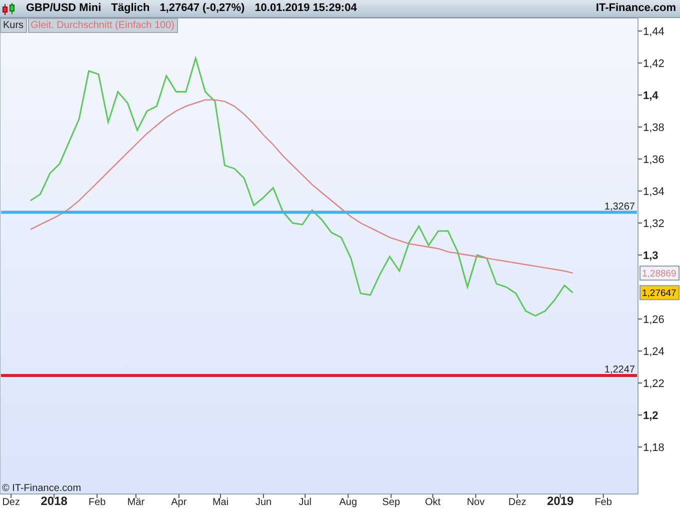 The height and width of the screenshot is (510, 680). Describe the element at coordinates (653, 320) in the screenshot. I see `y-axis-label: 1,26` at that location.